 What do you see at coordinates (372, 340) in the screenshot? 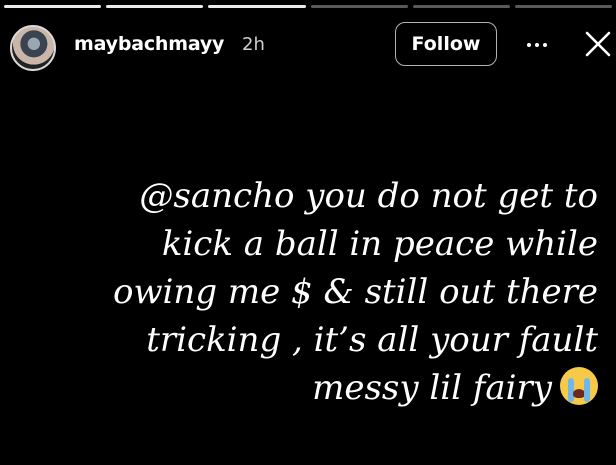
I see `caption-line: tricking , it’s all your fault` at bounding box center [372, 340].